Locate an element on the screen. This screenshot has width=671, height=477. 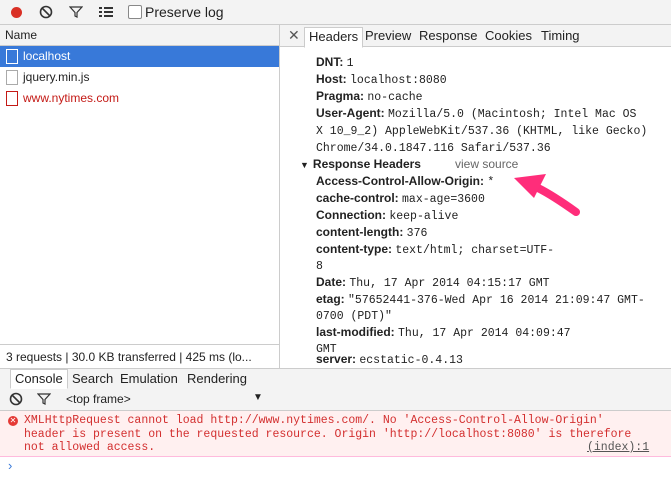
console-toolbar: <top frame> ▼ is located at coordinates (335, 400).